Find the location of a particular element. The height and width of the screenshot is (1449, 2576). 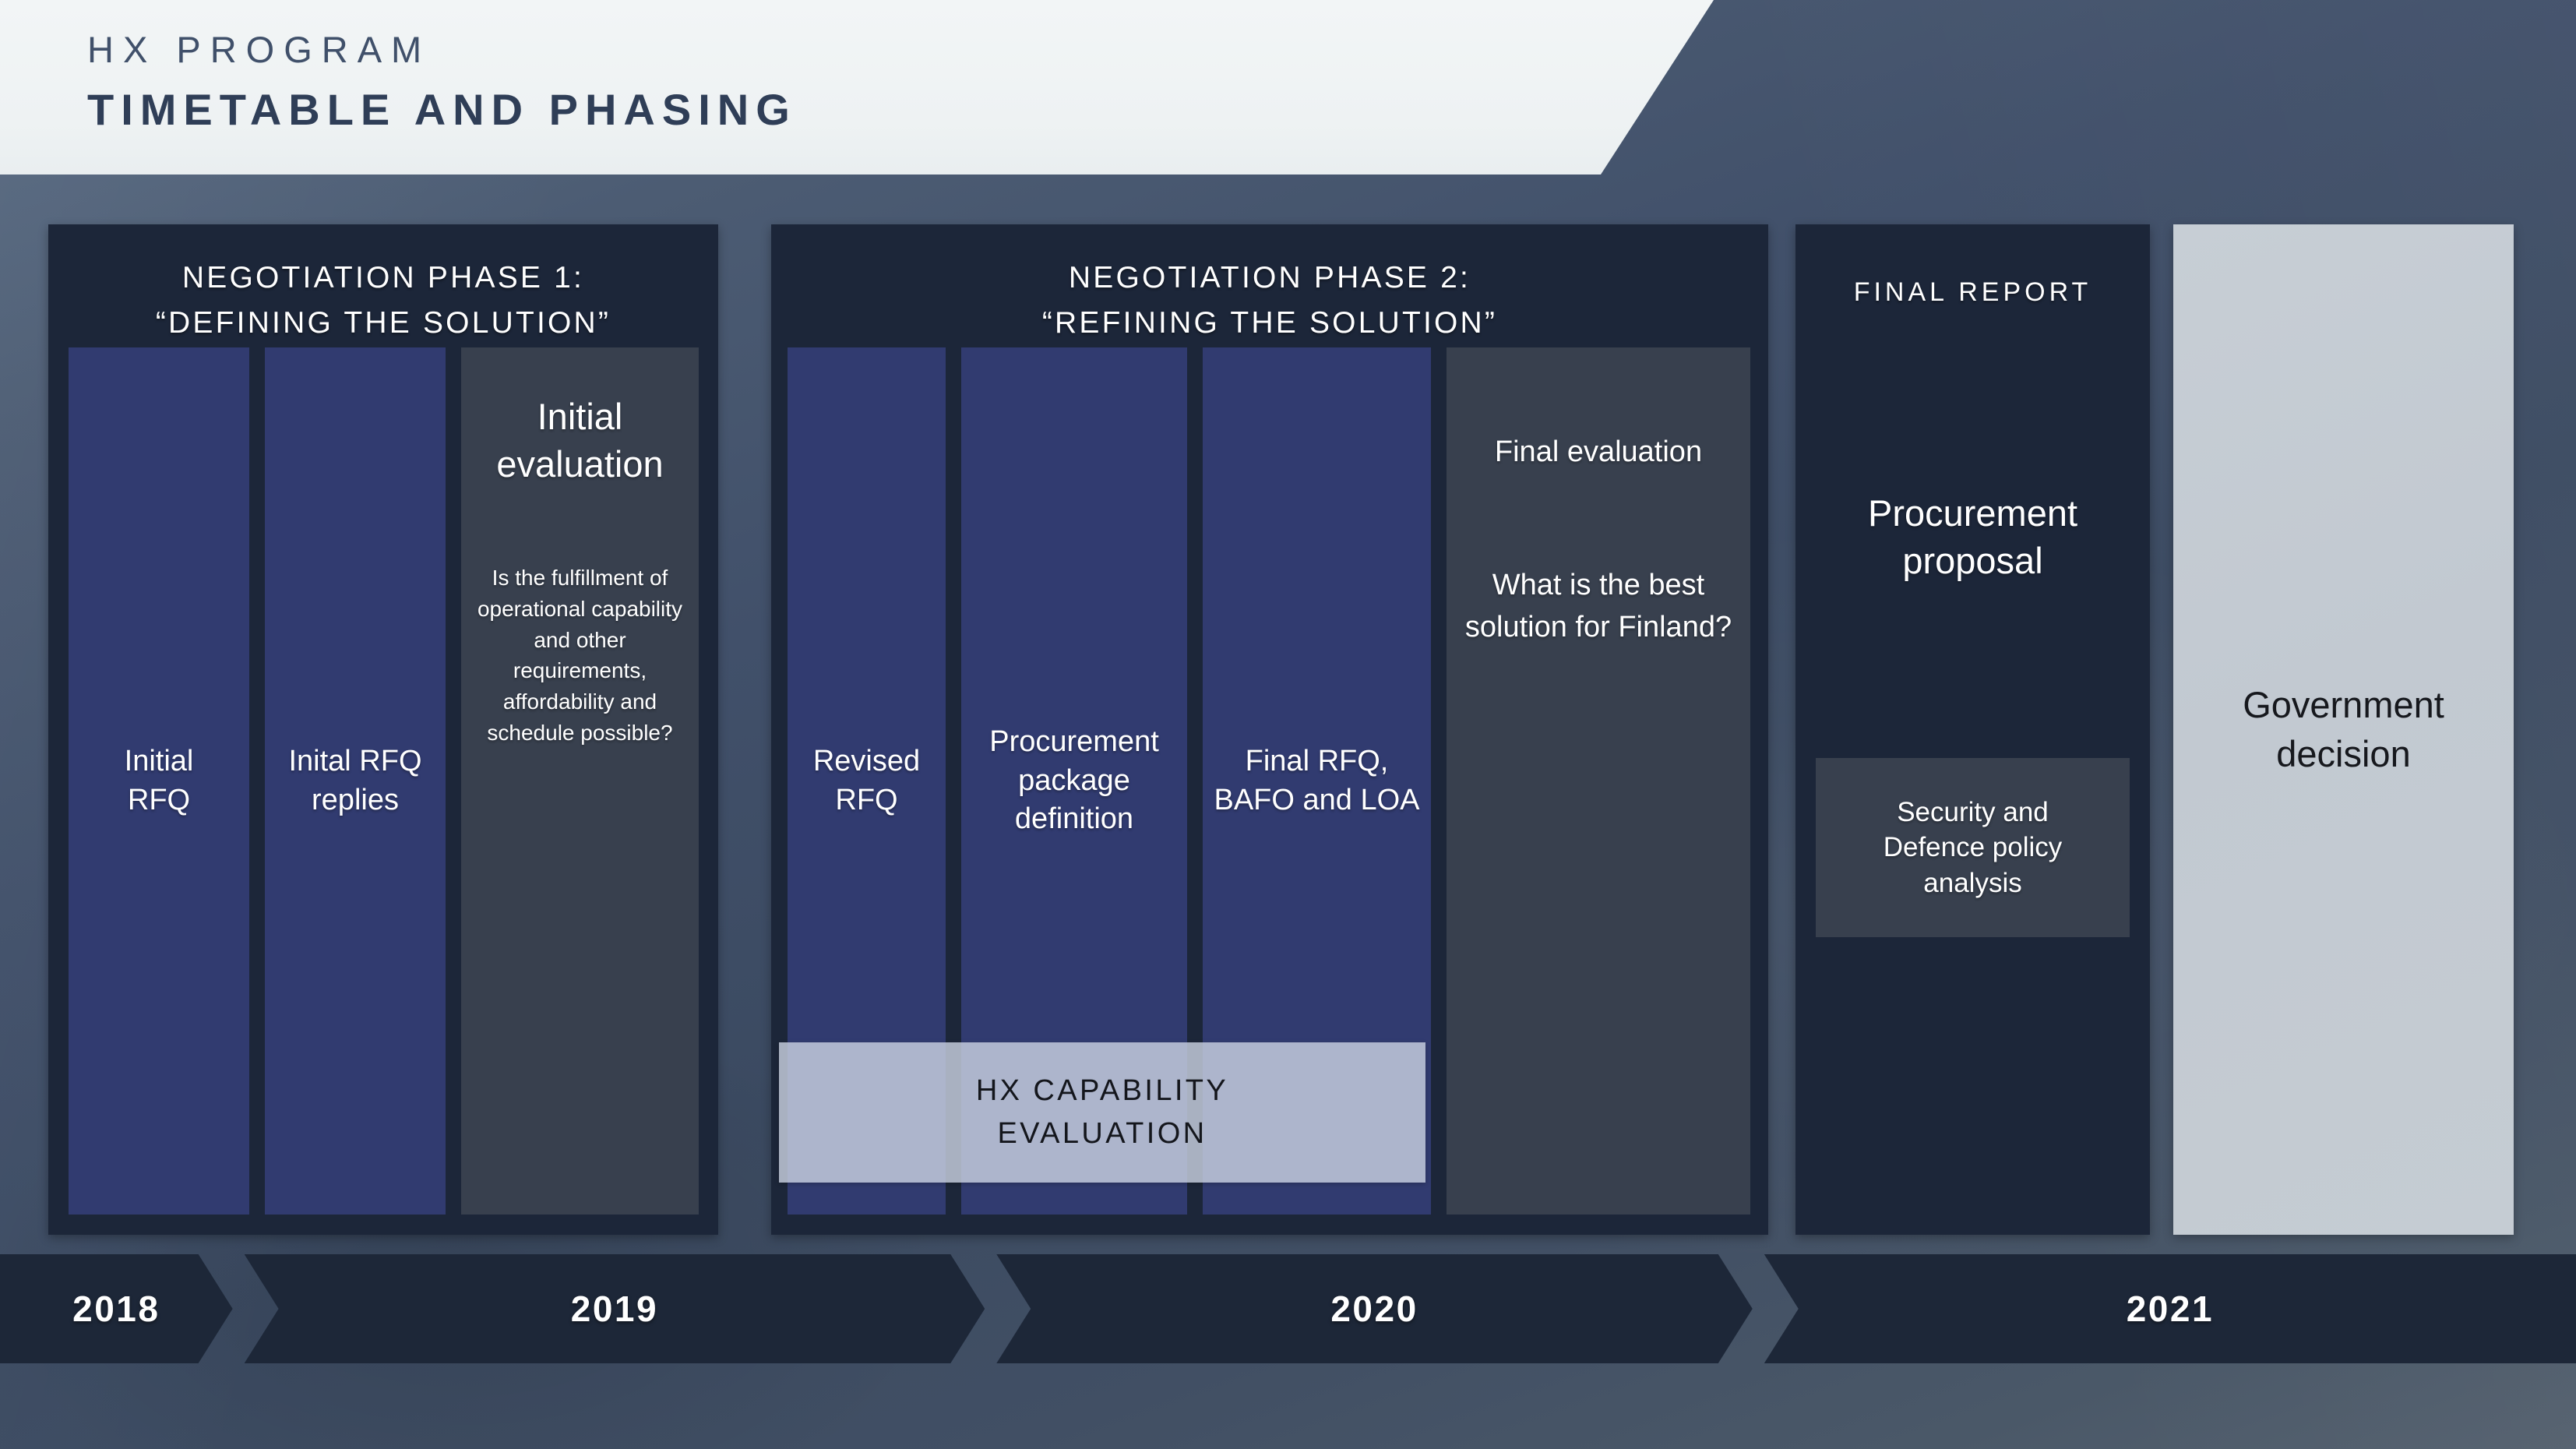

government-decision-label: Government decision is located at coordinates (2343, 729).